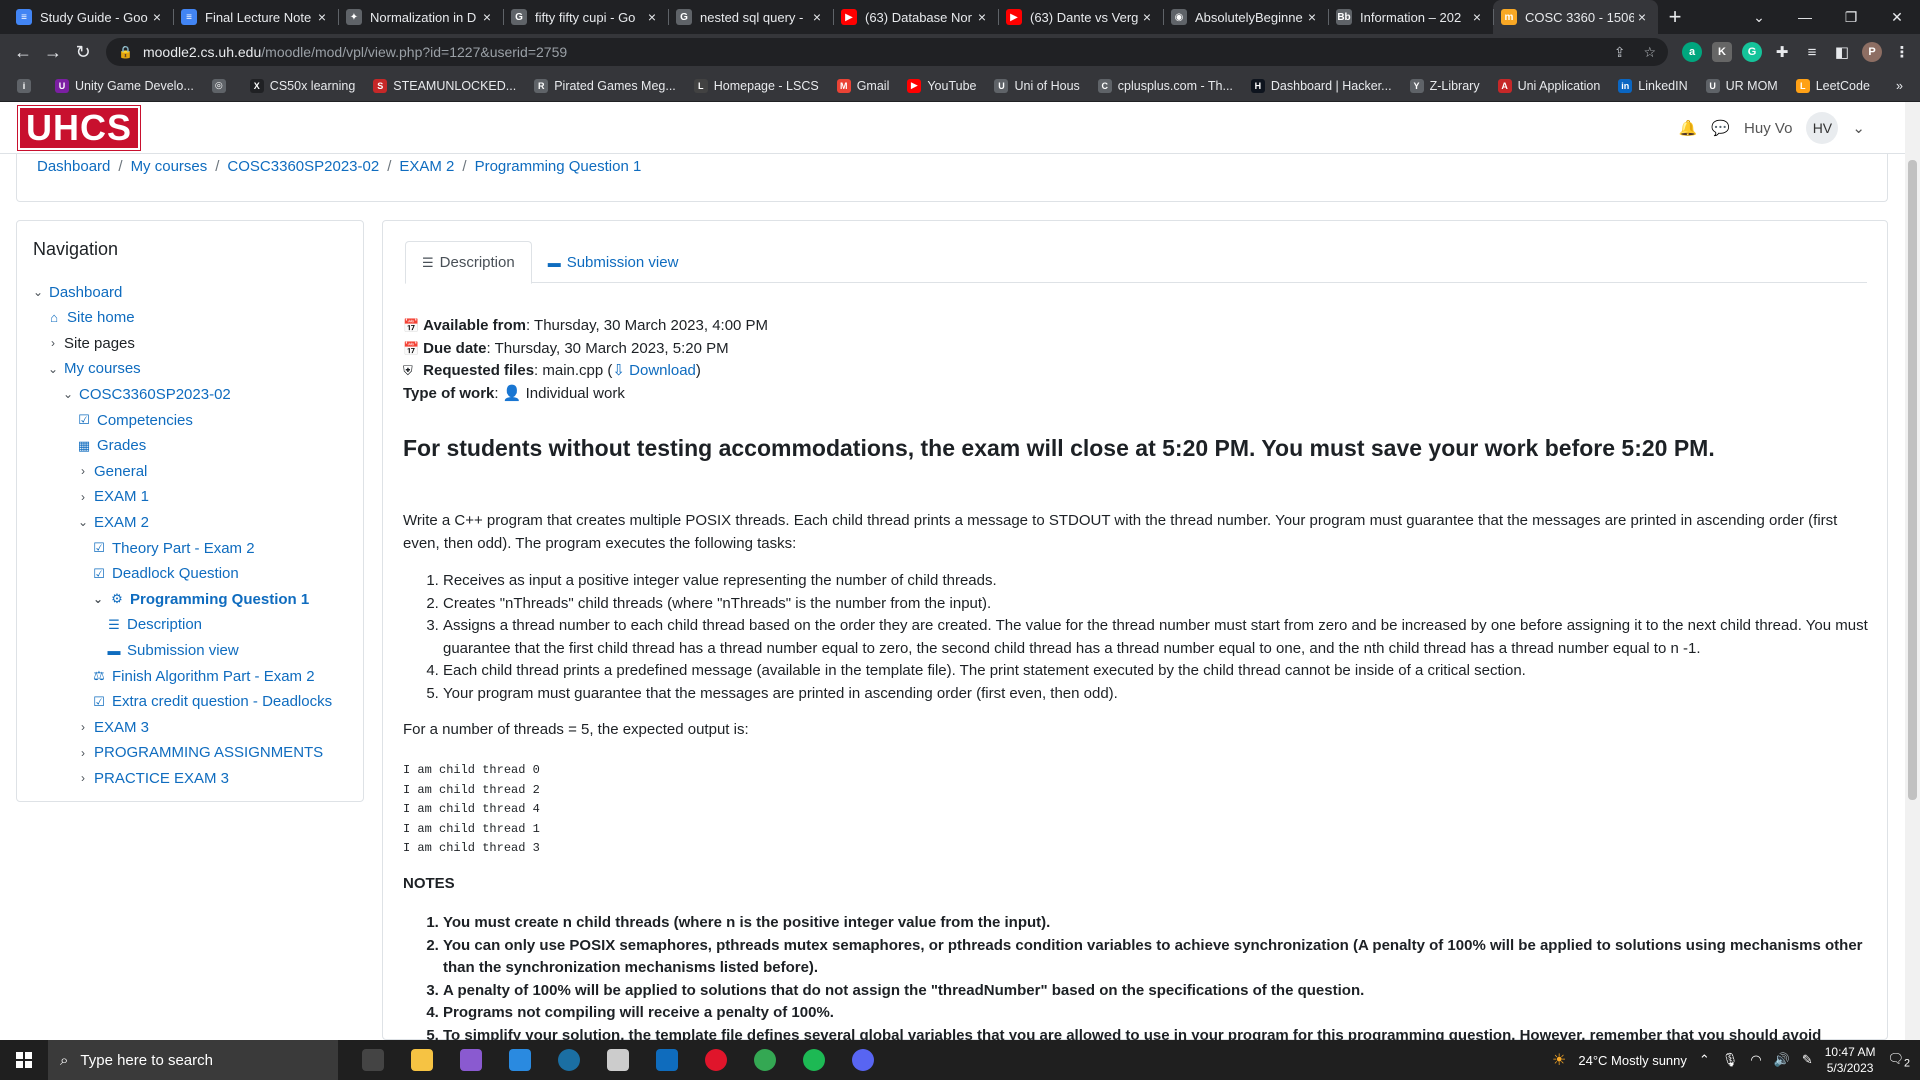 The image size is (1920, 1080). What do you see at coordinates (756, 85) in the screenshot?
I see `bookmark-item: L Homepage - LSCS` at bounding box center [756, 85].